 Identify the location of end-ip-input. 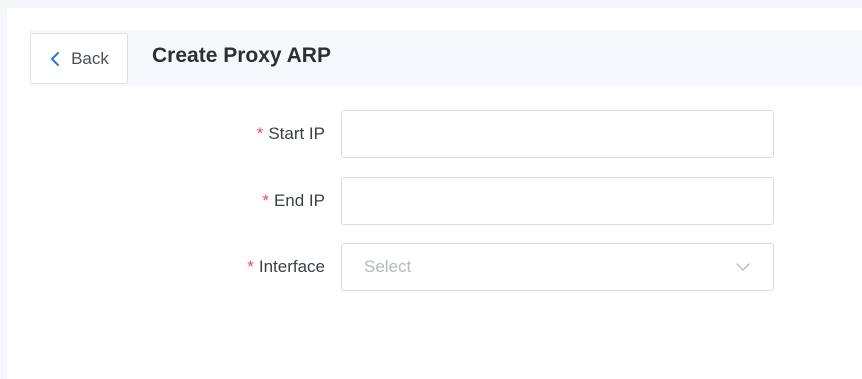
(557, 201).